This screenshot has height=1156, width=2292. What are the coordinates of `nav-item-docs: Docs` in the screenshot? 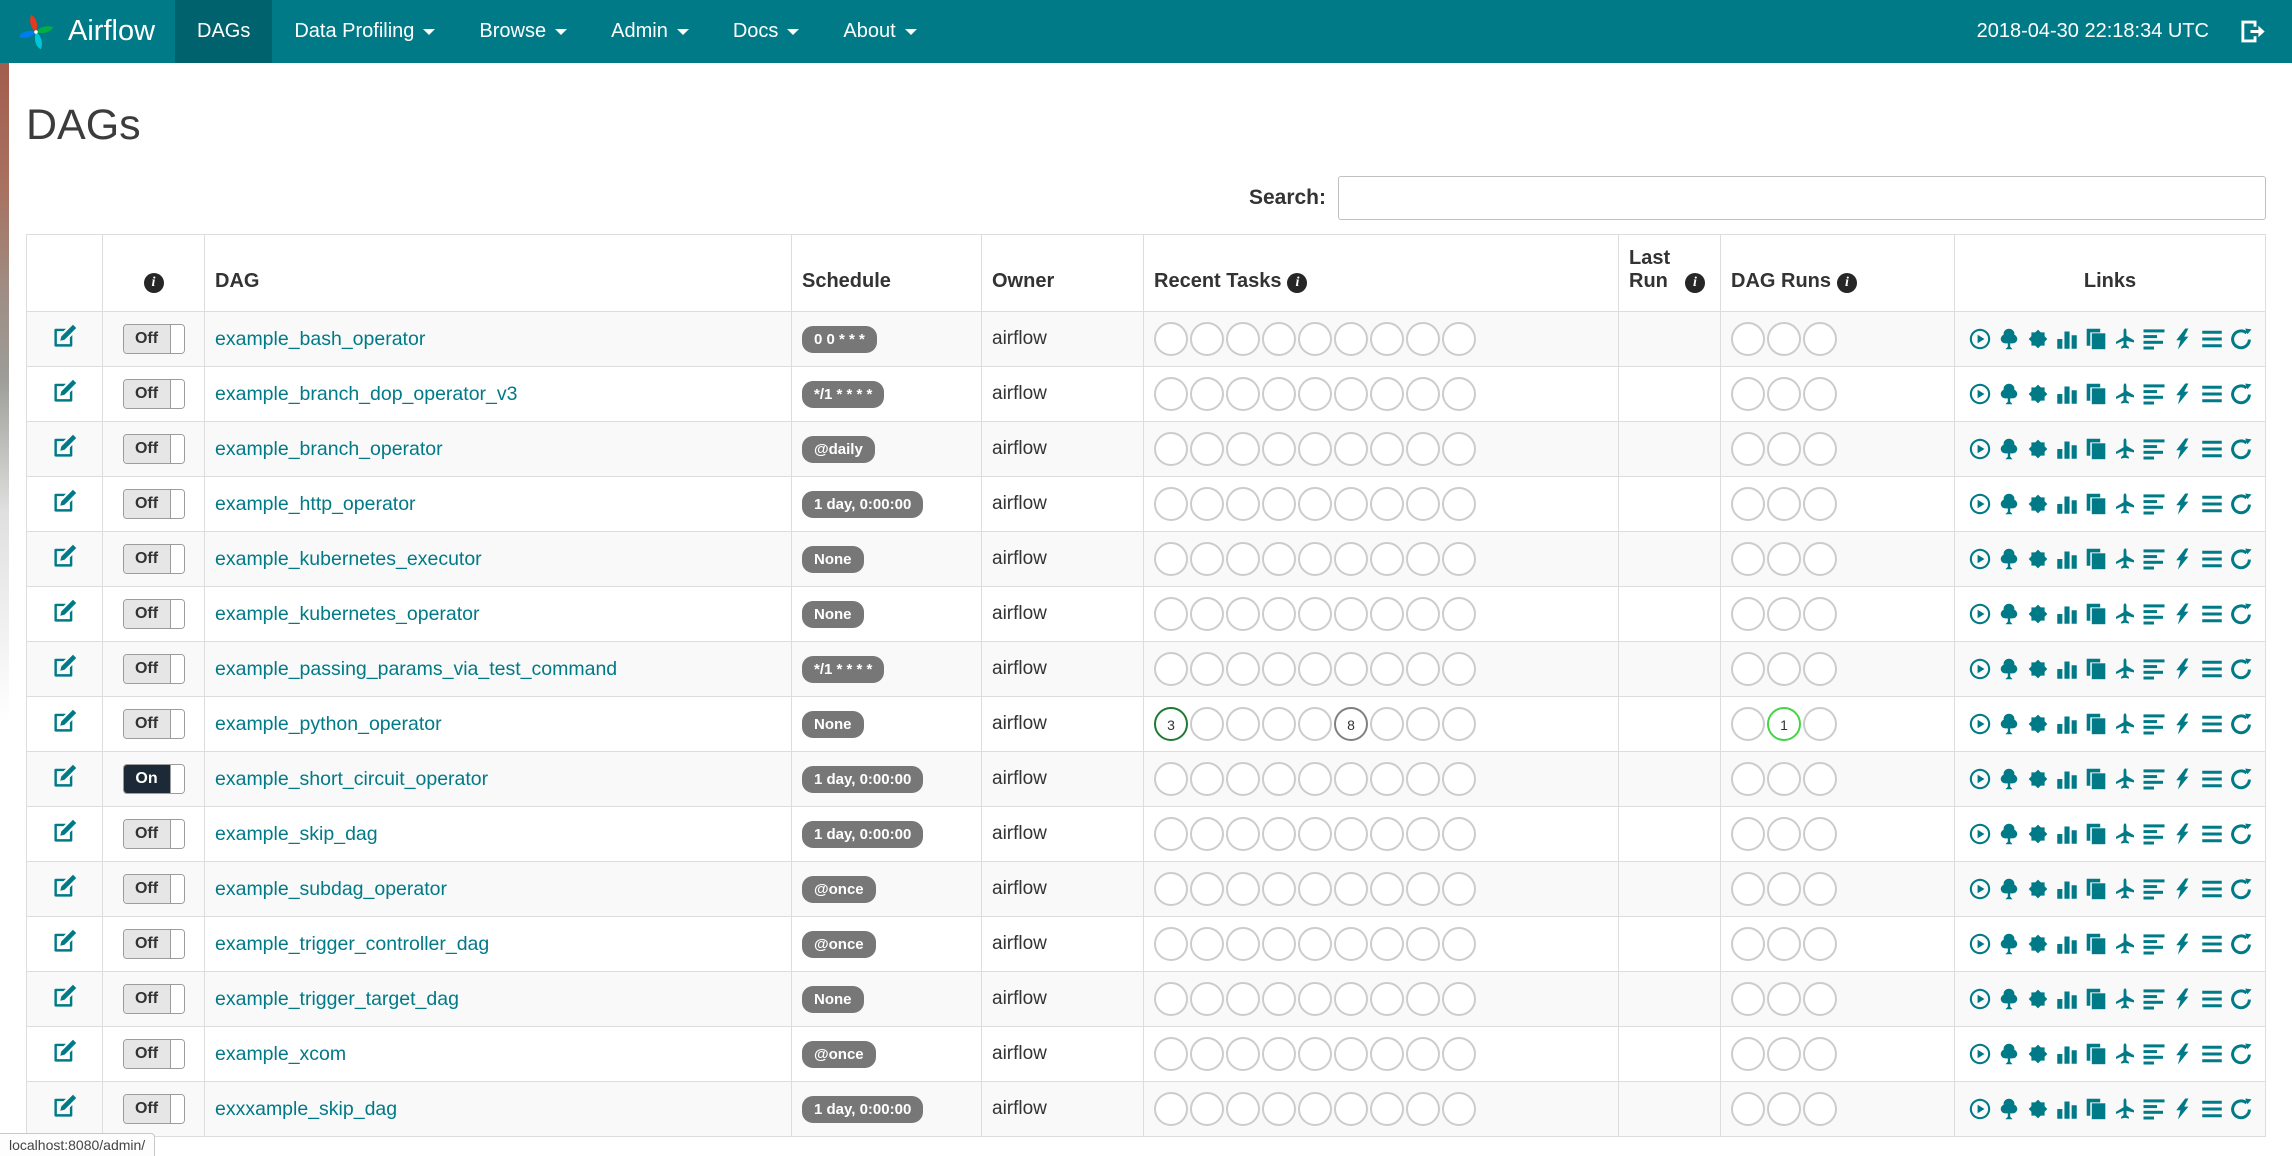 It's located at (766, 31).